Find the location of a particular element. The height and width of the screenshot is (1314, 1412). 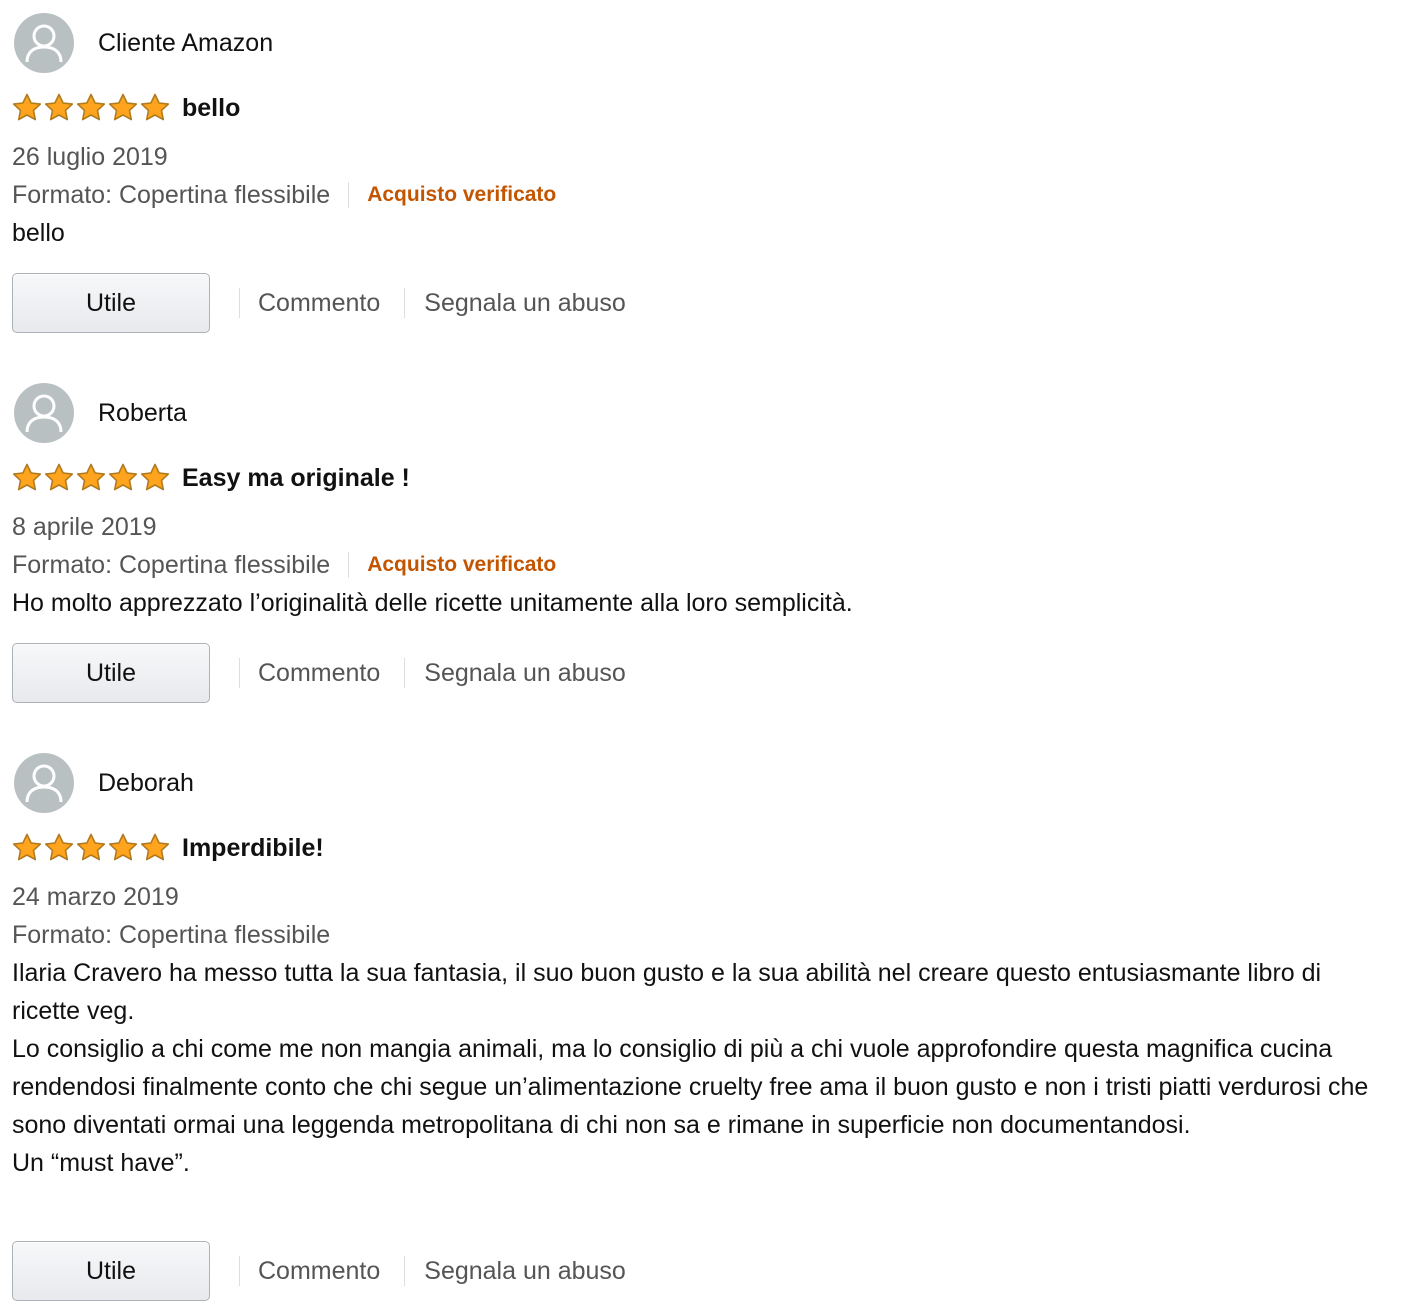

review-date: 26 luglio 2019 is located at coordinates (90, 157).